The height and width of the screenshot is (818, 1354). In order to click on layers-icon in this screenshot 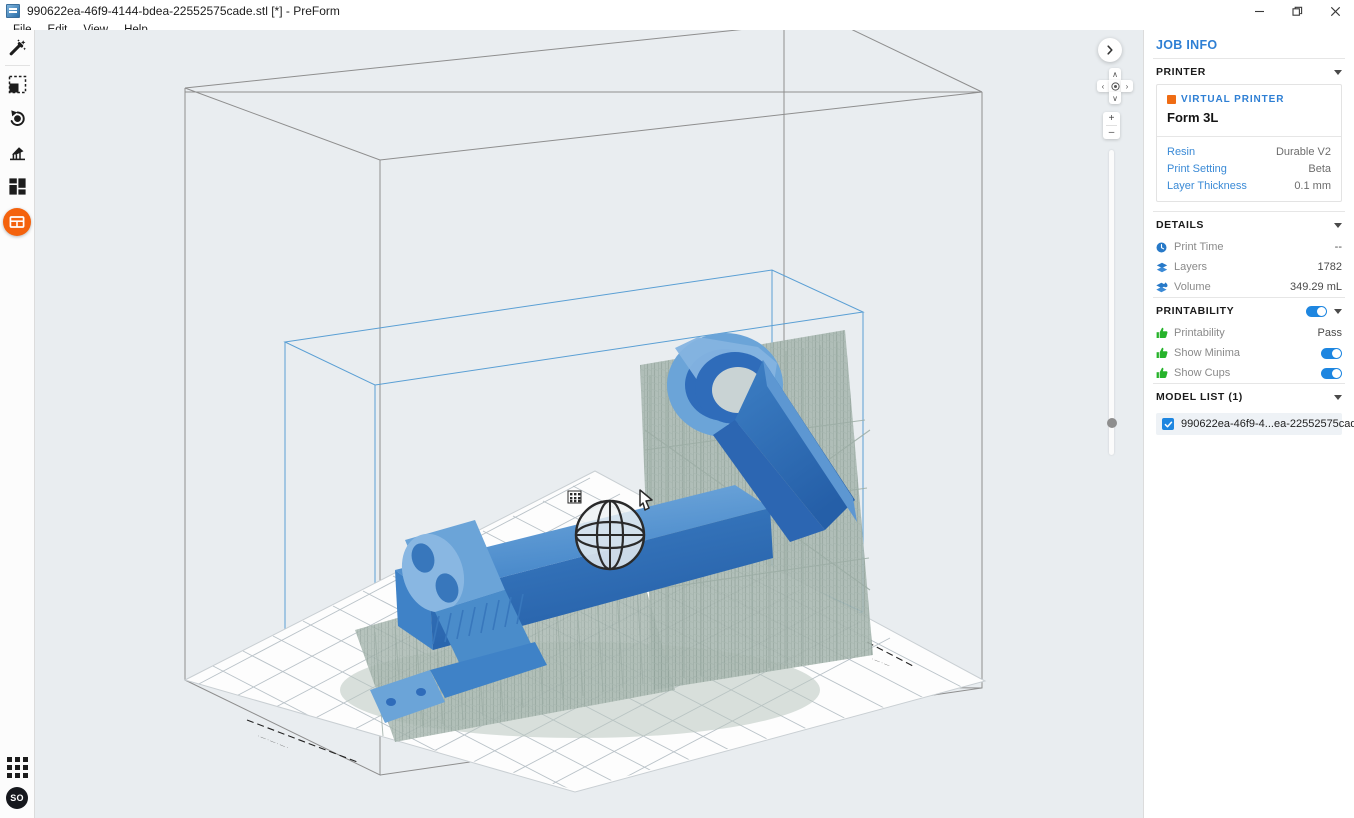, I will do `click(1165, 267)`.